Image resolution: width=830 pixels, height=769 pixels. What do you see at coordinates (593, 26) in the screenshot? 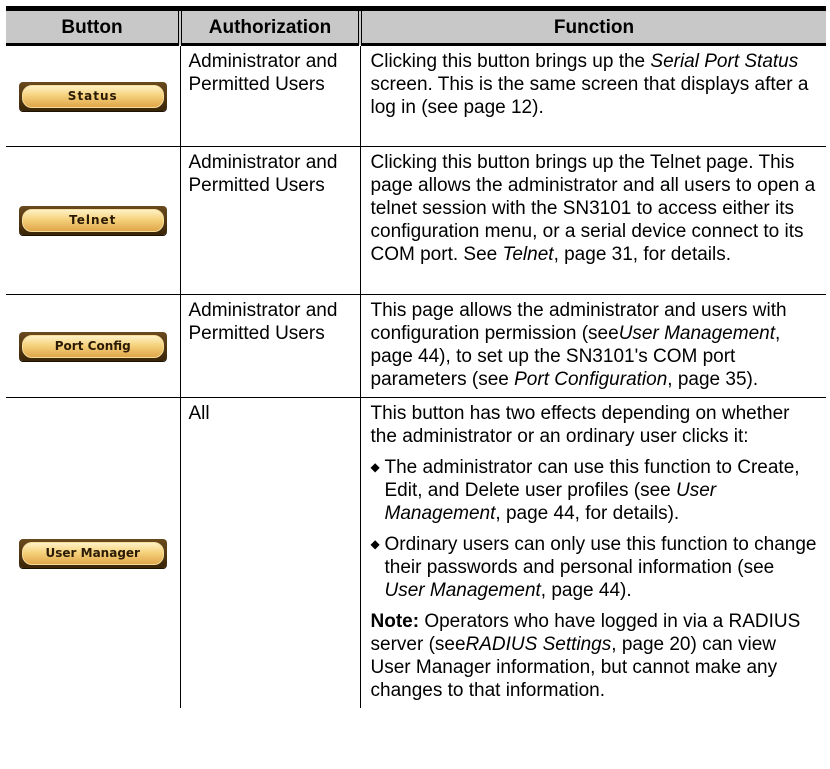
I see `header-function: Function` at bounding box center [593, 26].